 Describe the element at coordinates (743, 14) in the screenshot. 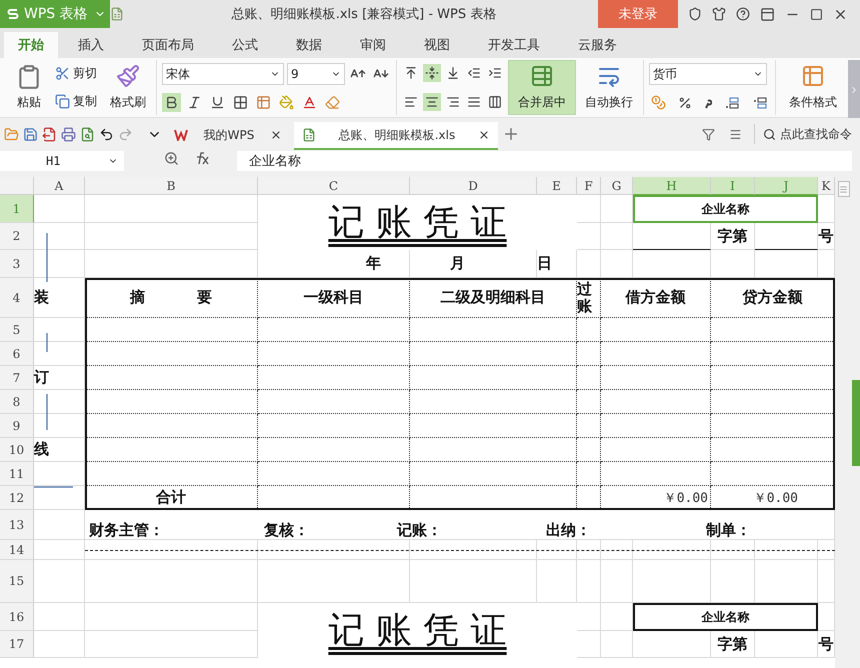

I see `help-icon` at that location.